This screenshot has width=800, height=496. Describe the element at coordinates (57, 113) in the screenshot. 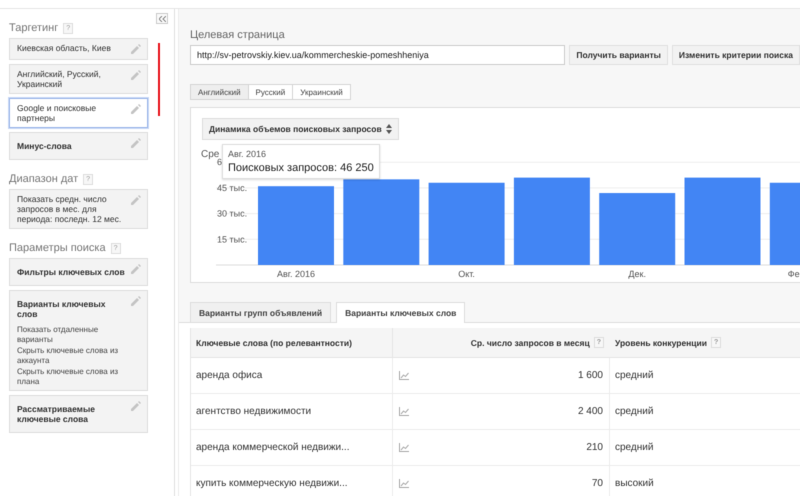

I see `card-title: Google и поисковые партнеры` at that location.